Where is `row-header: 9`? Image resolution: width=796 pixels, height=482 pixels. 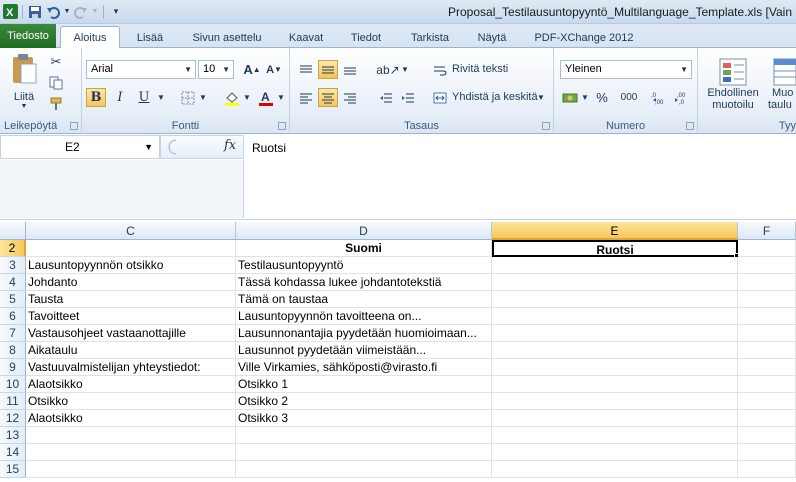
row-header: 9 is located at coordinates (13, 367).